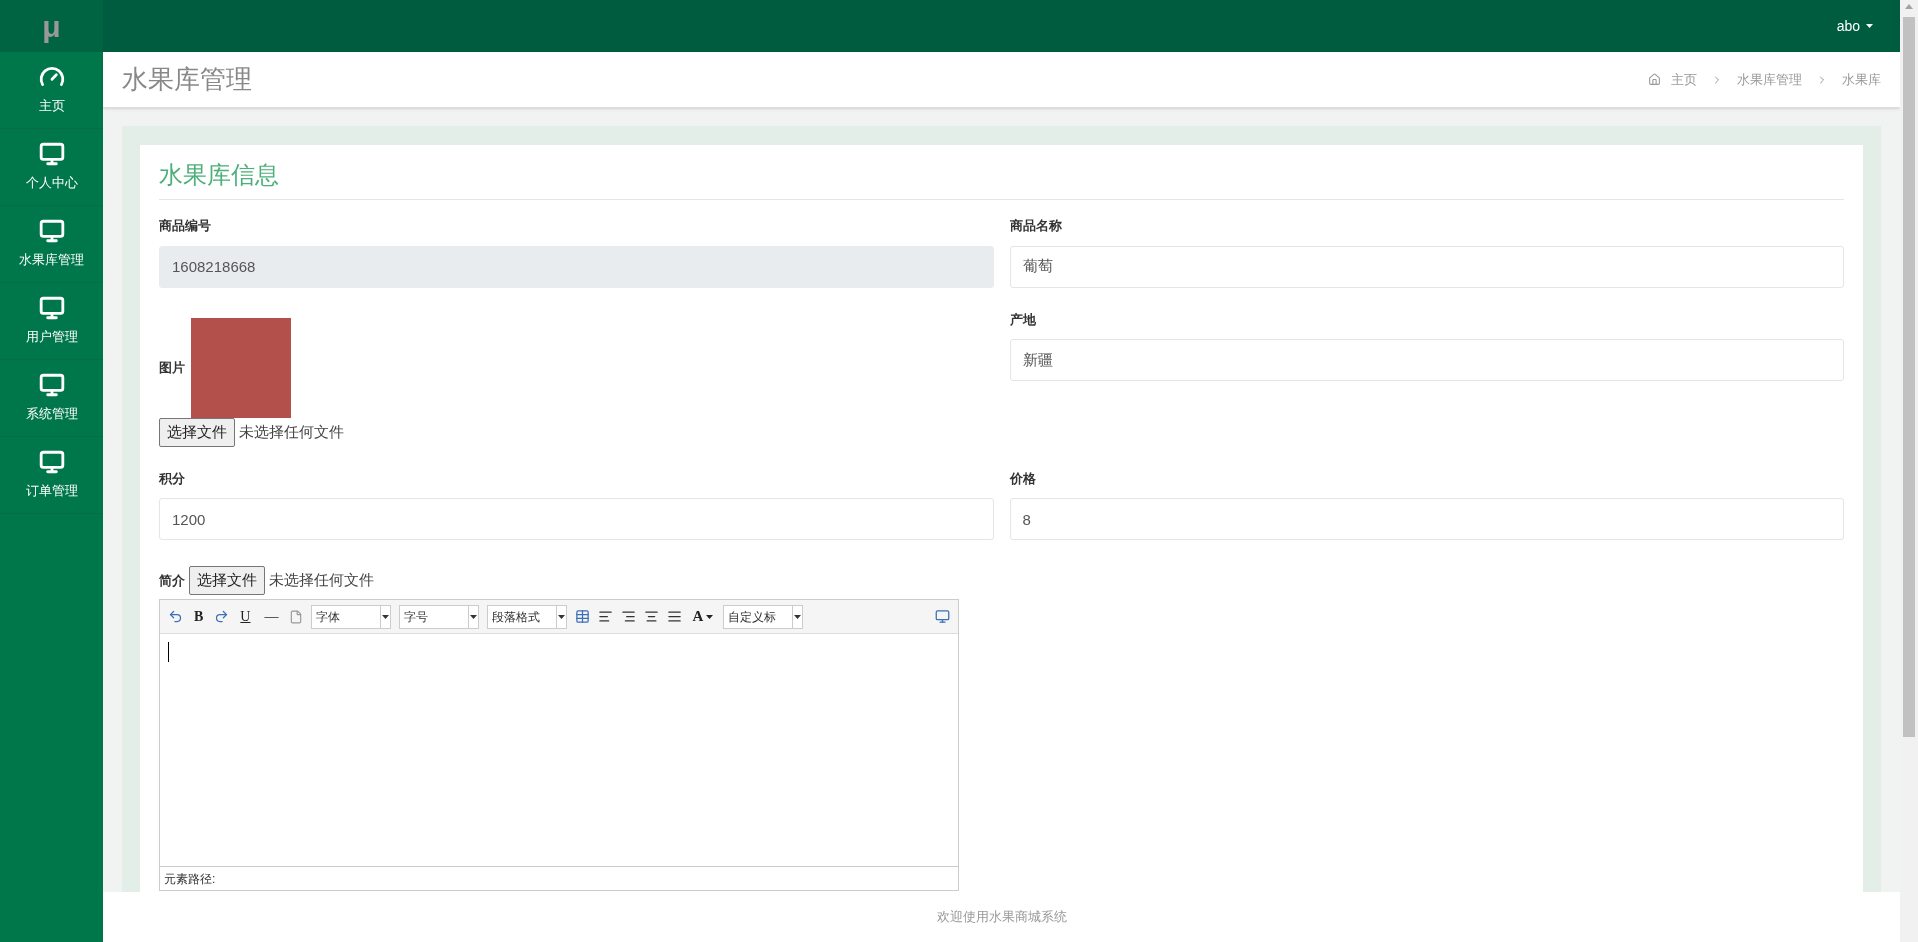 The image size is (1918, 942). What do you see at coordinates (172, 478) in the screenshot?
I see `field-label: 积分` at bounding box center [172, 478].